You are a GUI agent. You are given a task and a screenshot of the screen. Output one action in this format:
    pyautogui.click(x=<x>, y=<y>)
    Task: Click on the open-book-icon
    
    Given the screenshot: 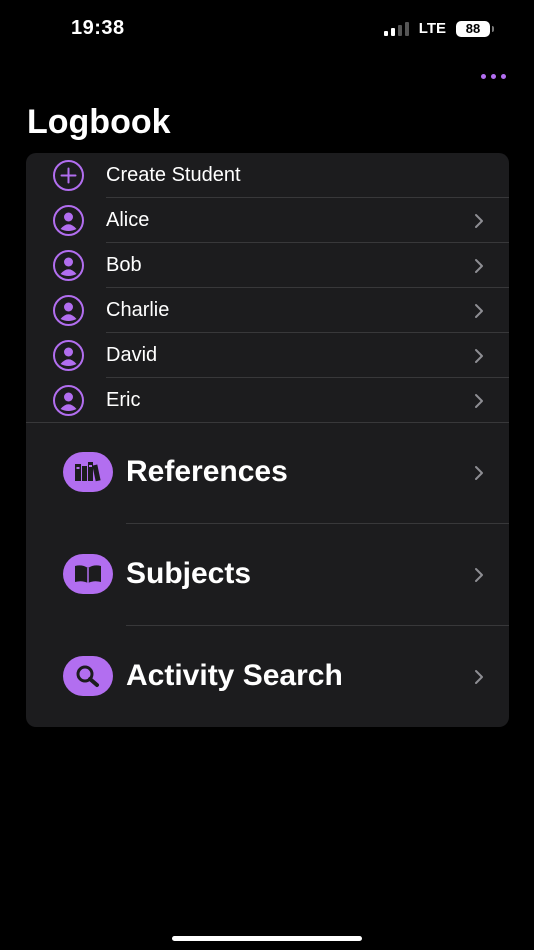 What is the action you would take?
    pyautogui.click(x=88, y=574)
    